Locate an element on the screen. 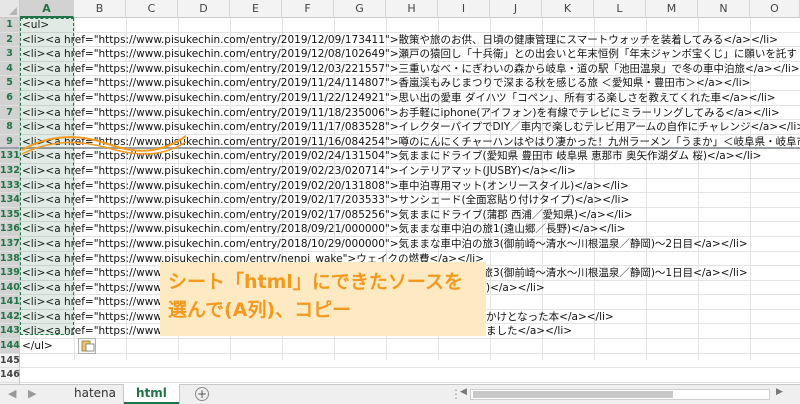 This screenshot has height=404, width=800. horizontal-scrollbar is located at coordinates (620, 394).